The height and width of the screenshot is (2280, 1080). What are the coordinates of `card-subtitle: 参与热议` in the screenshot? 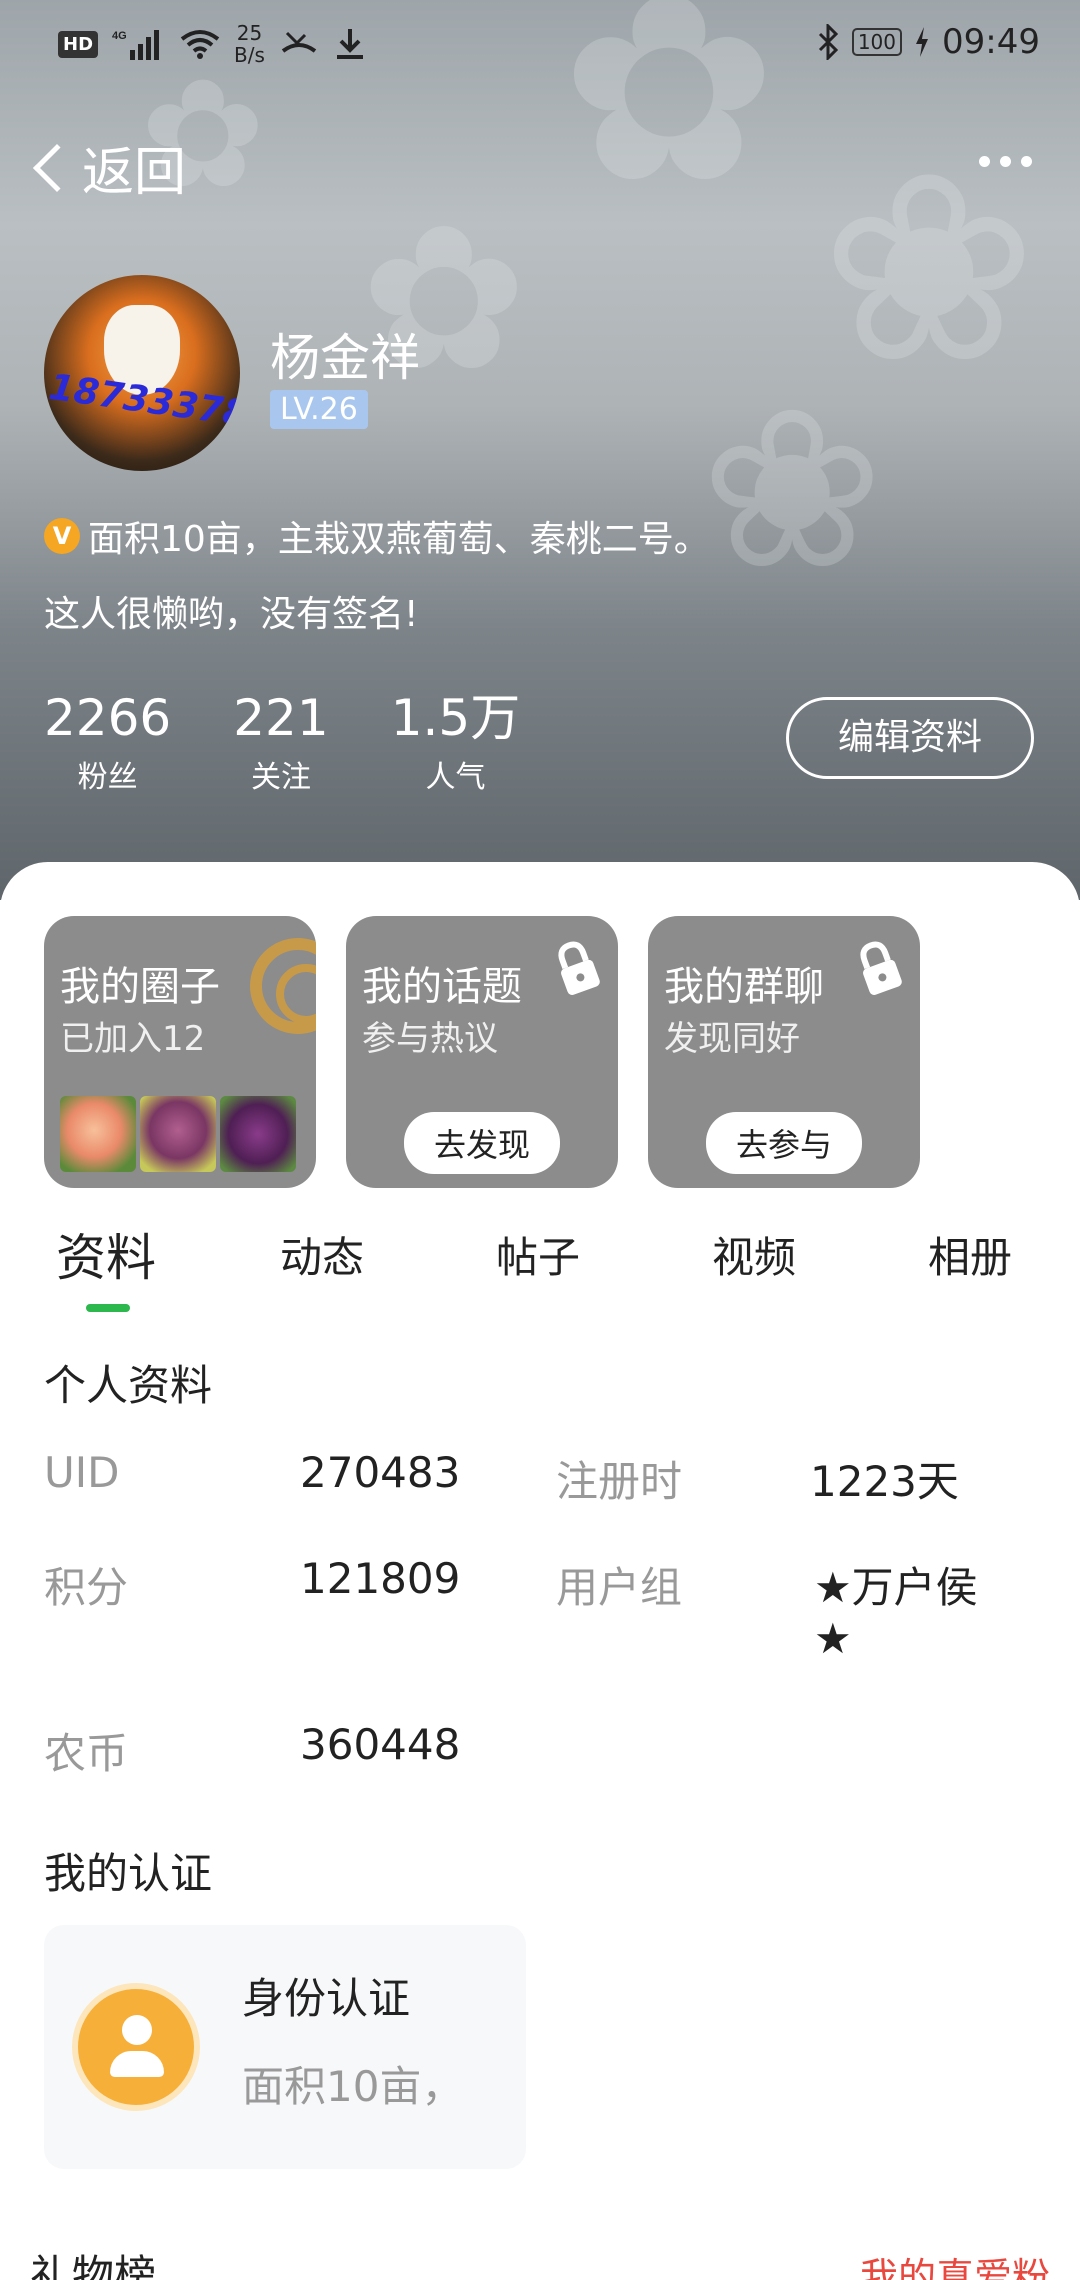 It's located at (430, 1039).